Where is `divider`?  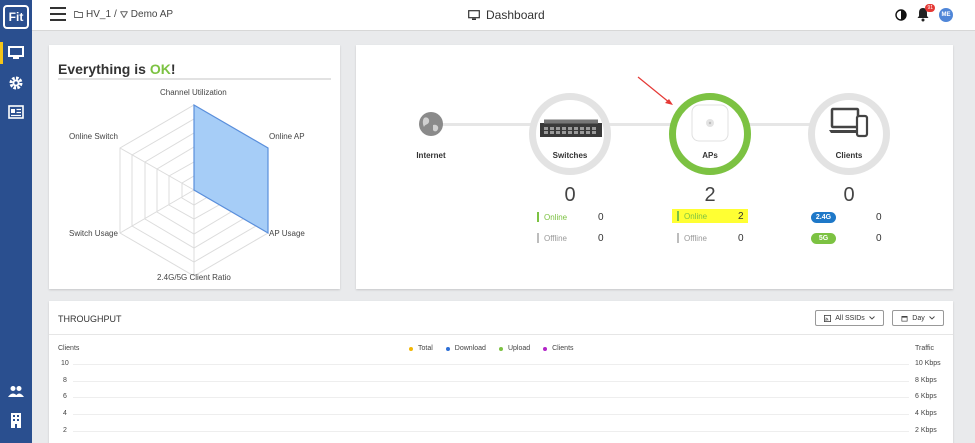
divider is located at coordinates (501, 334).